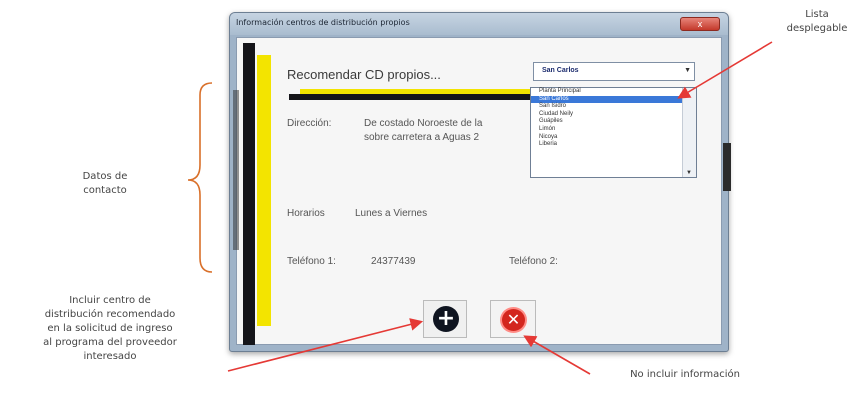  I want to click on address-line-2: sobre carretera a Aguas 2, so click(422, 137).